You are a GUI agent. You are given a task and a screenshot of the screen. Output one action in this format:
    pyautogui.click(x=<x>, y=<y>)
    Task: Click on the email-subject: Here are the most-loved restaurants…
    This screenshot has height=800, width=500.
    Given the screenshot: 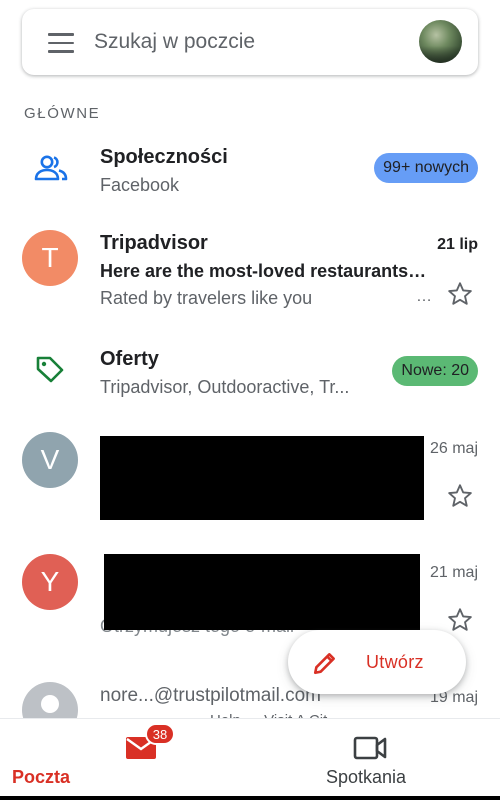 What is the action you would take?
    pyautogui.click(x=263, y=271)
    